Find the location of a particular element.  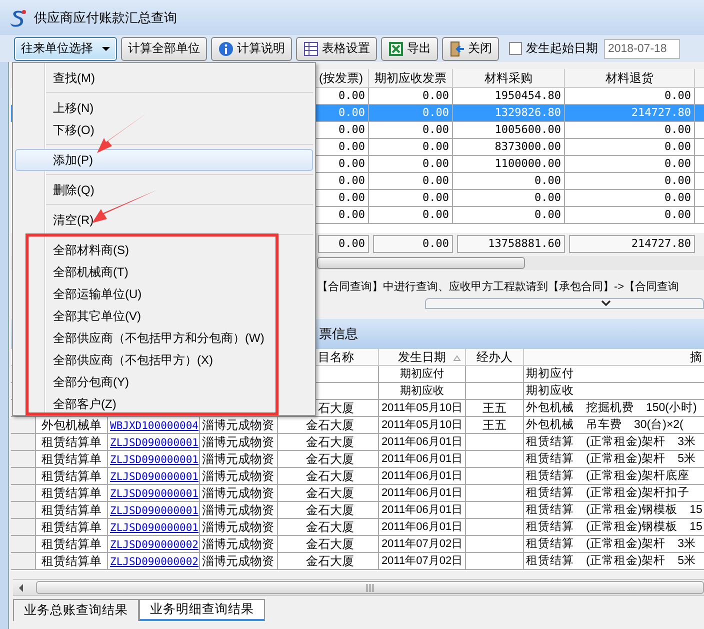

toolbar-button: 关闭 is located at coordinates (470, 48).